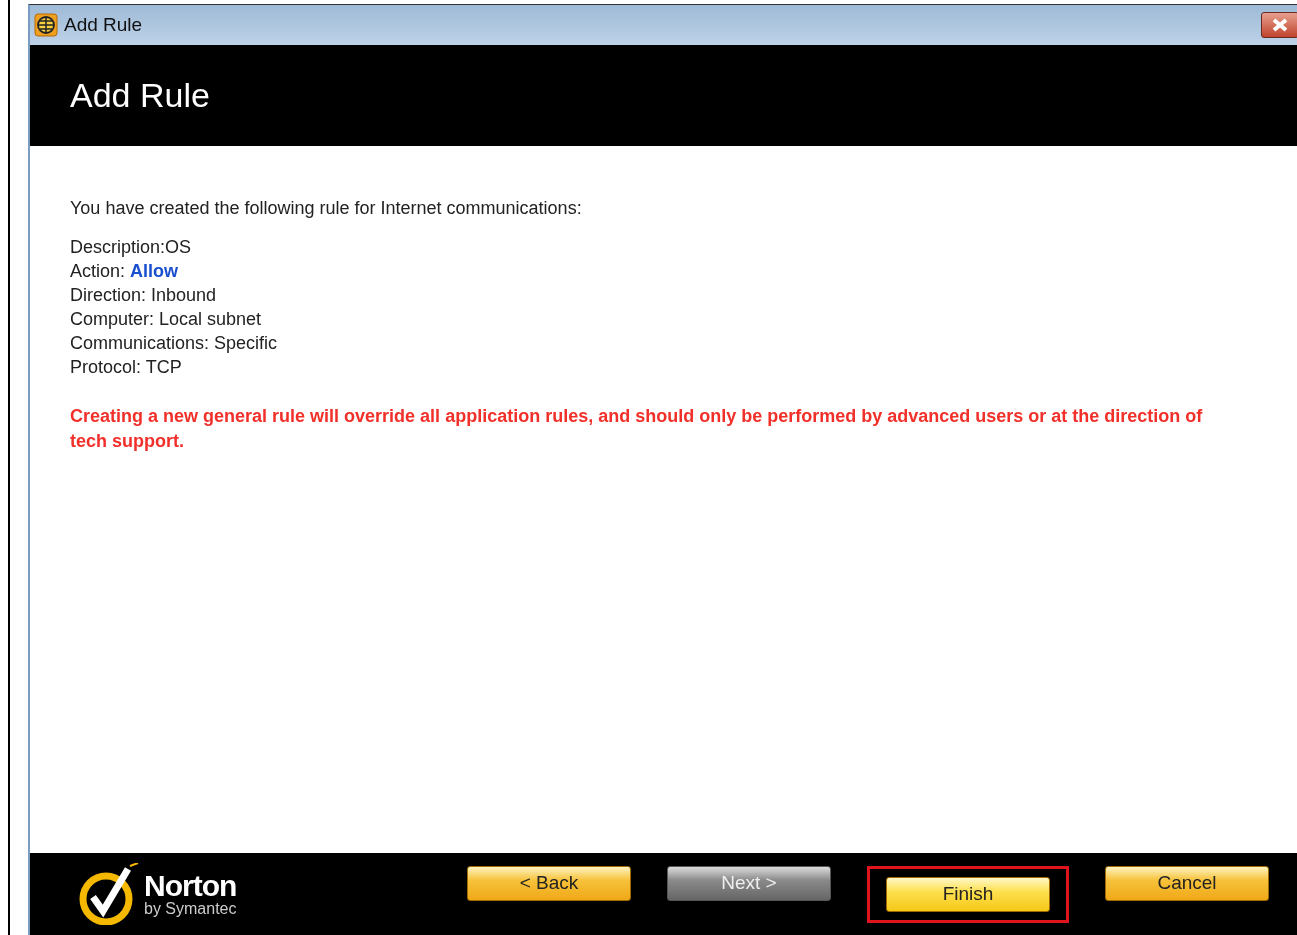 The image size is (1297, 935). What do you see at coordinates (968, 894) in the screenshot?
I see `wizard-button: Finish` at bounding box center [968, 894].